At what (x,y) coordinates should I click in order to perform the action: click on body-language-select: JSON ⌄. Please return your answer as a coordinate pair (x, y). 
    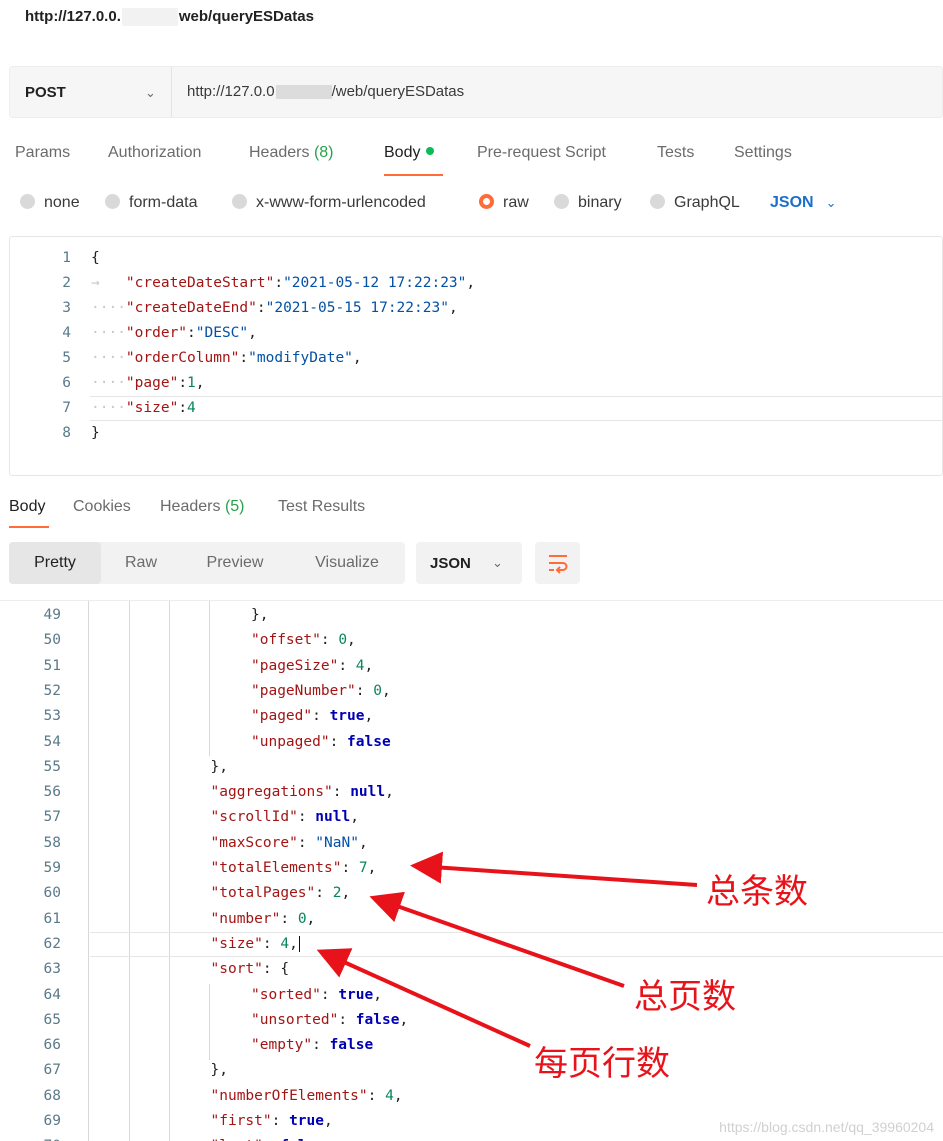
    Looking at the image, I should click on (803, 203).